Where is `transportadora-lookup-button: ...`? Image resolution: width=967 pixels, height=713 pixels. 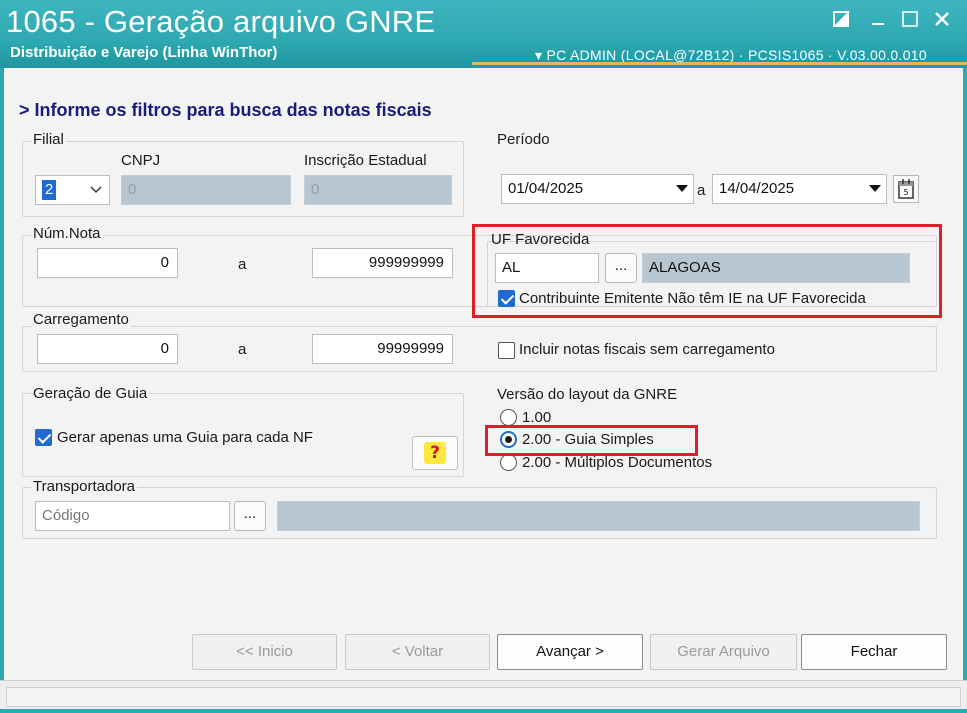 transportadora-lookup-button: ... is located at coordinates (250, 516).